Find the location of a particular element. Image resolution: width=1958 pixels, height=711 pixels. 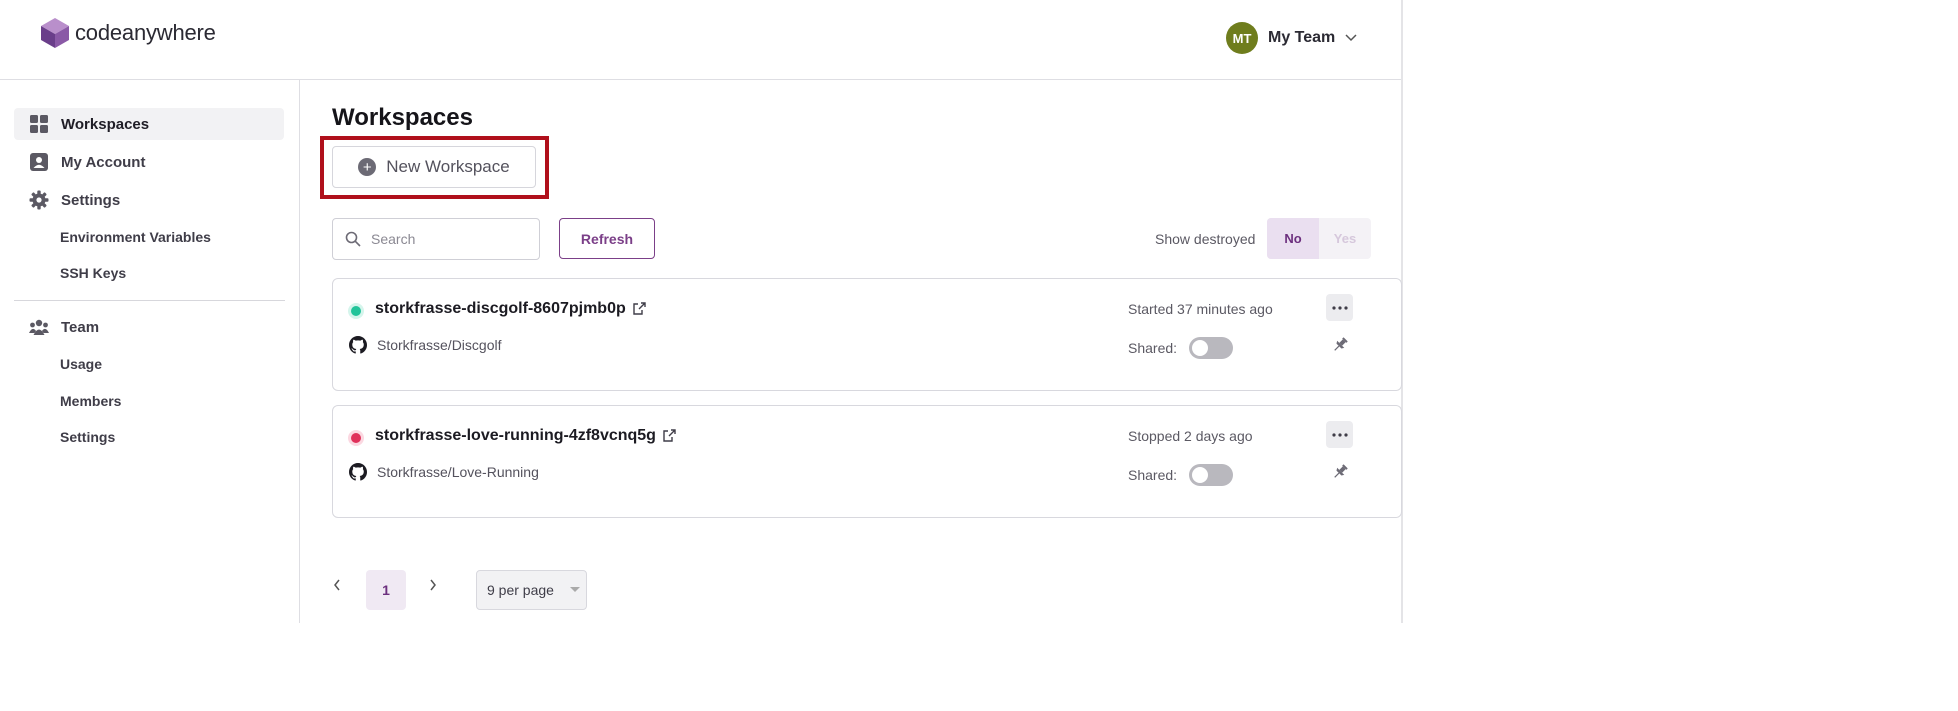

sidebar-item-environment-variables: Environment Variables is located at coordinates (135, 237).